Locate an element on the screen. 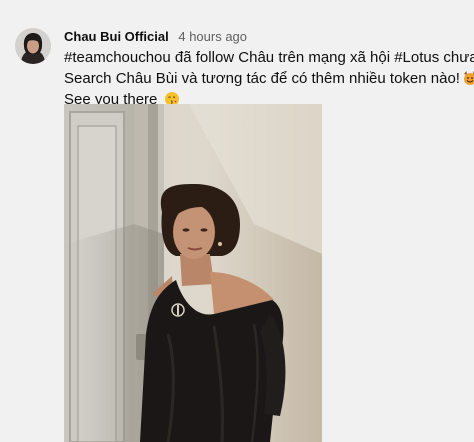 The height and width of the screenshot is (442, 474). hashtag-link: #Lotus is located at coordinates (416, 57).